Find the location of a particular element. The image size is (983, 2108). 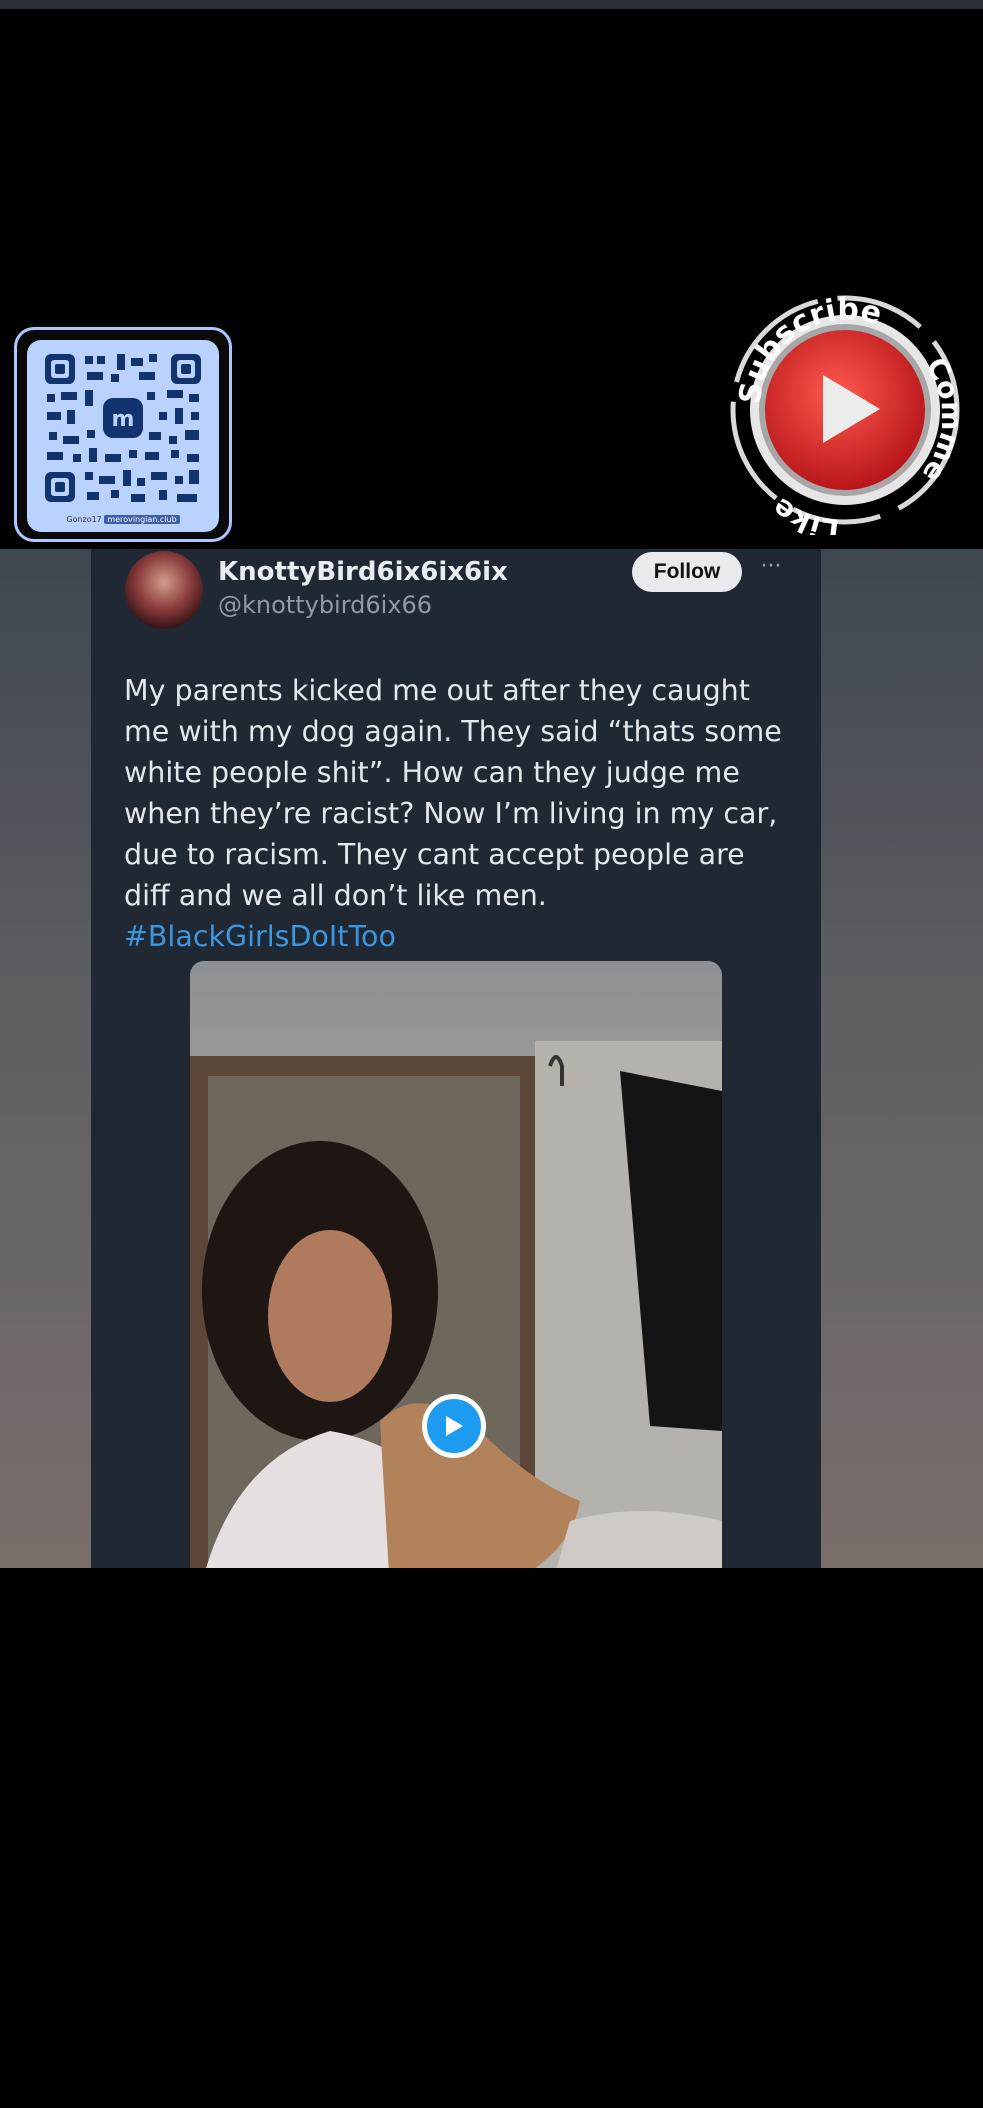

display-name: KnottyBird6ix6ix6ix is located at coordinates (363, 572).